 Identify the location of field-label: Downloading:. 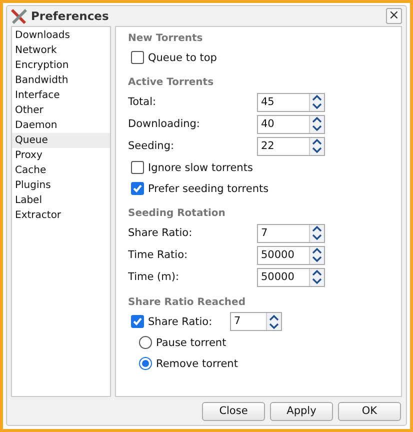
(164, 124).